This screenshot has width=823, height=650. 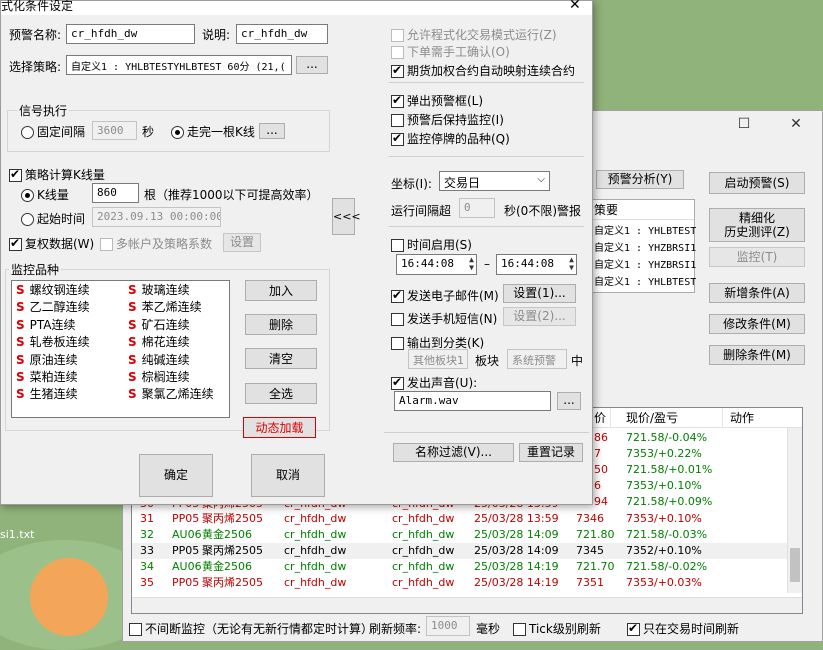 I want to click on variety-item: S 聚氯乙烯连续, so click(x=171, y=394).